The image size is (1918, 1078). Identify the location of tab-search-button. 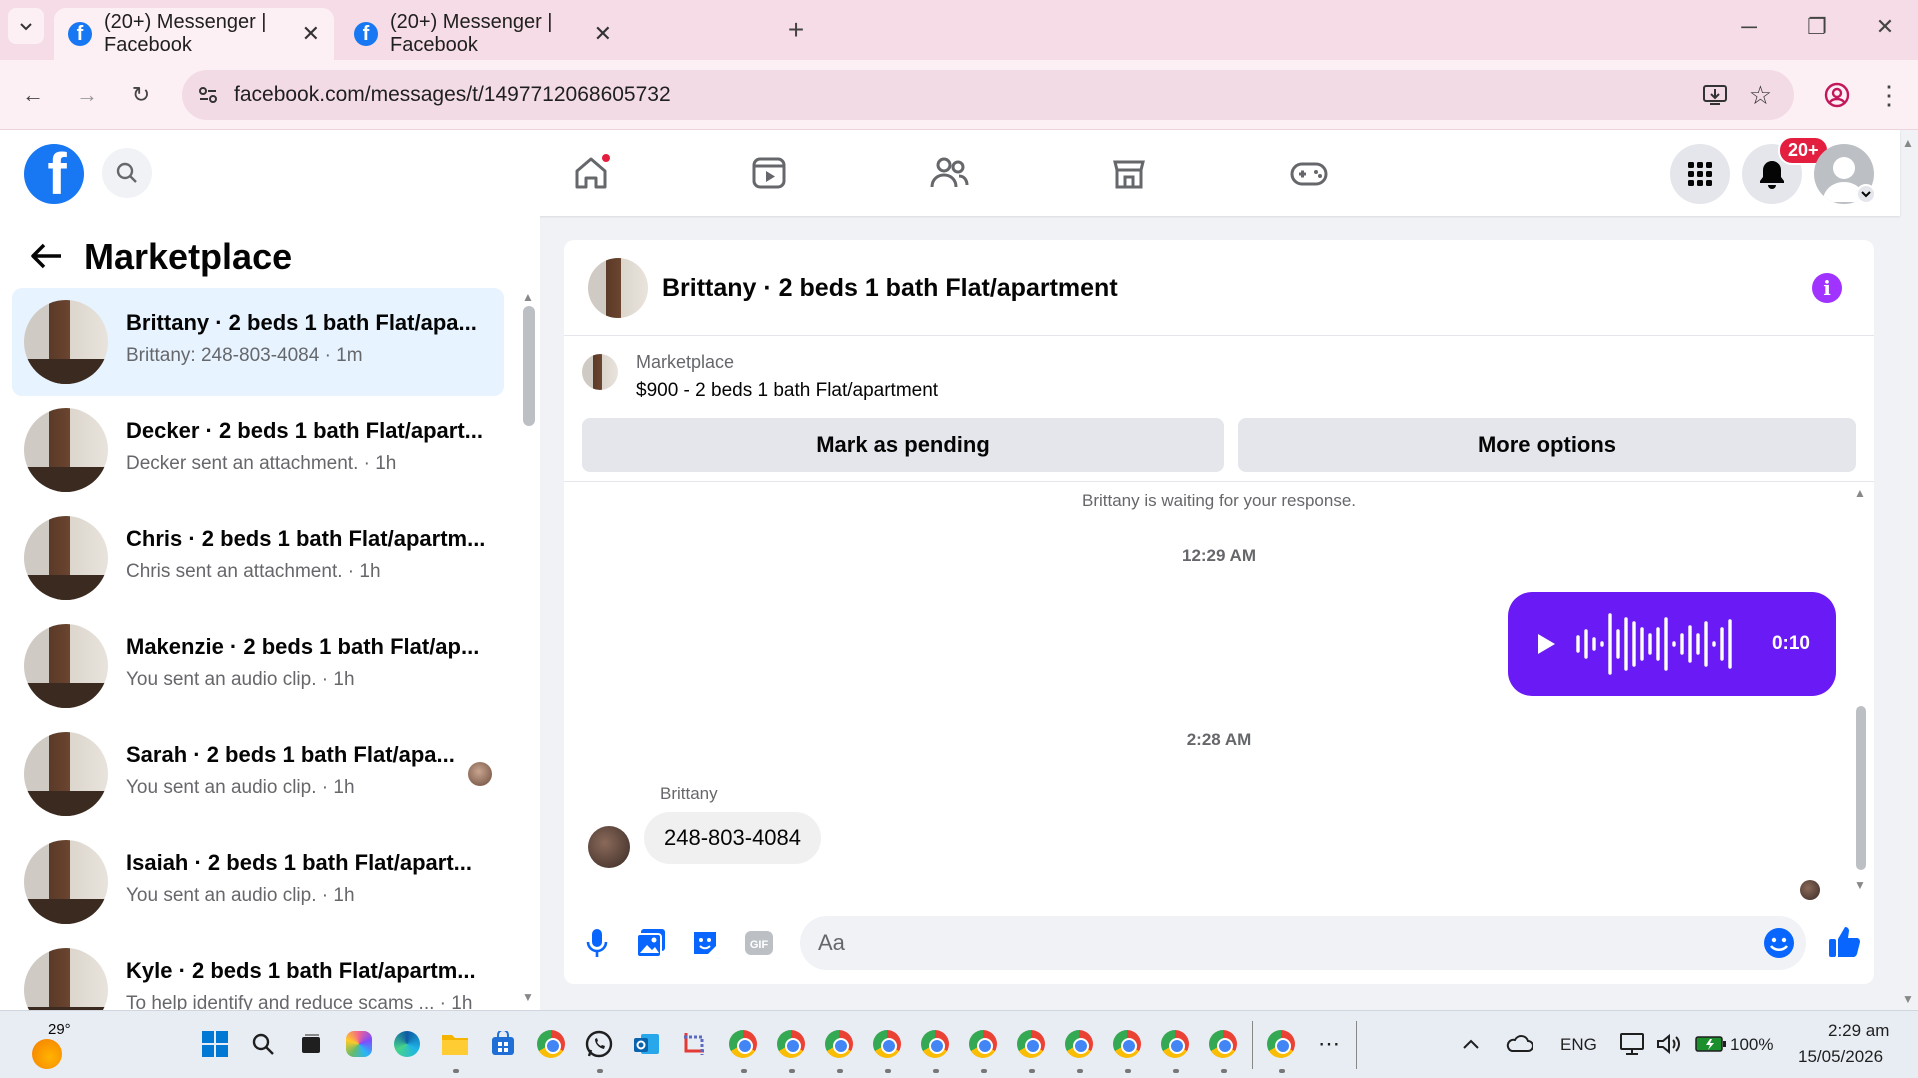
(26, 26).